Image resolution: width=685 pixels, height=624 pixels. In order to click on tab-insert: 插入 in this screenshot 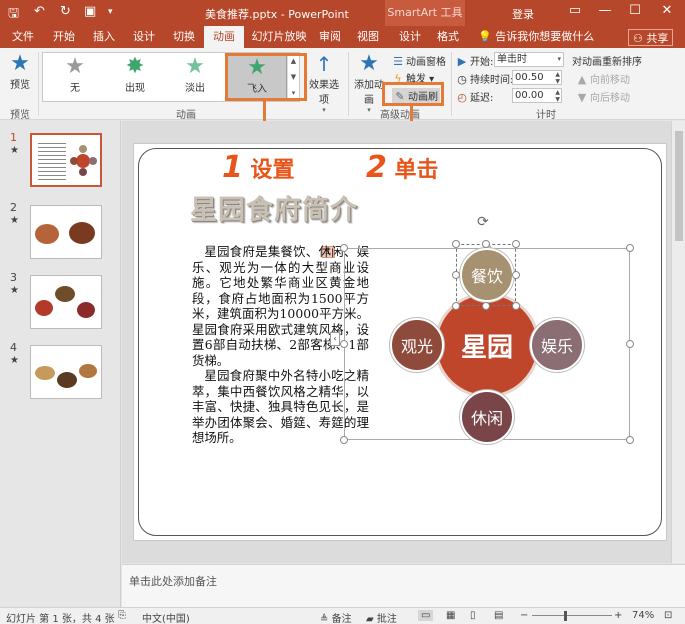, I will do `click(104, 37)`.